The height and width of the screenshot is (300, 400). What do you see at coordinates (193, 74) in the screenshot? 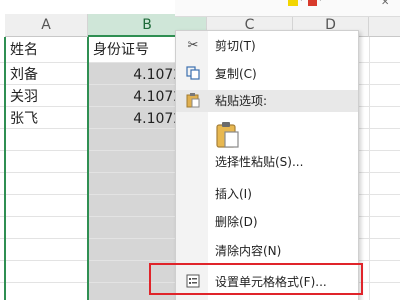
I see `copy-icon` at bounding box center [193, 74].